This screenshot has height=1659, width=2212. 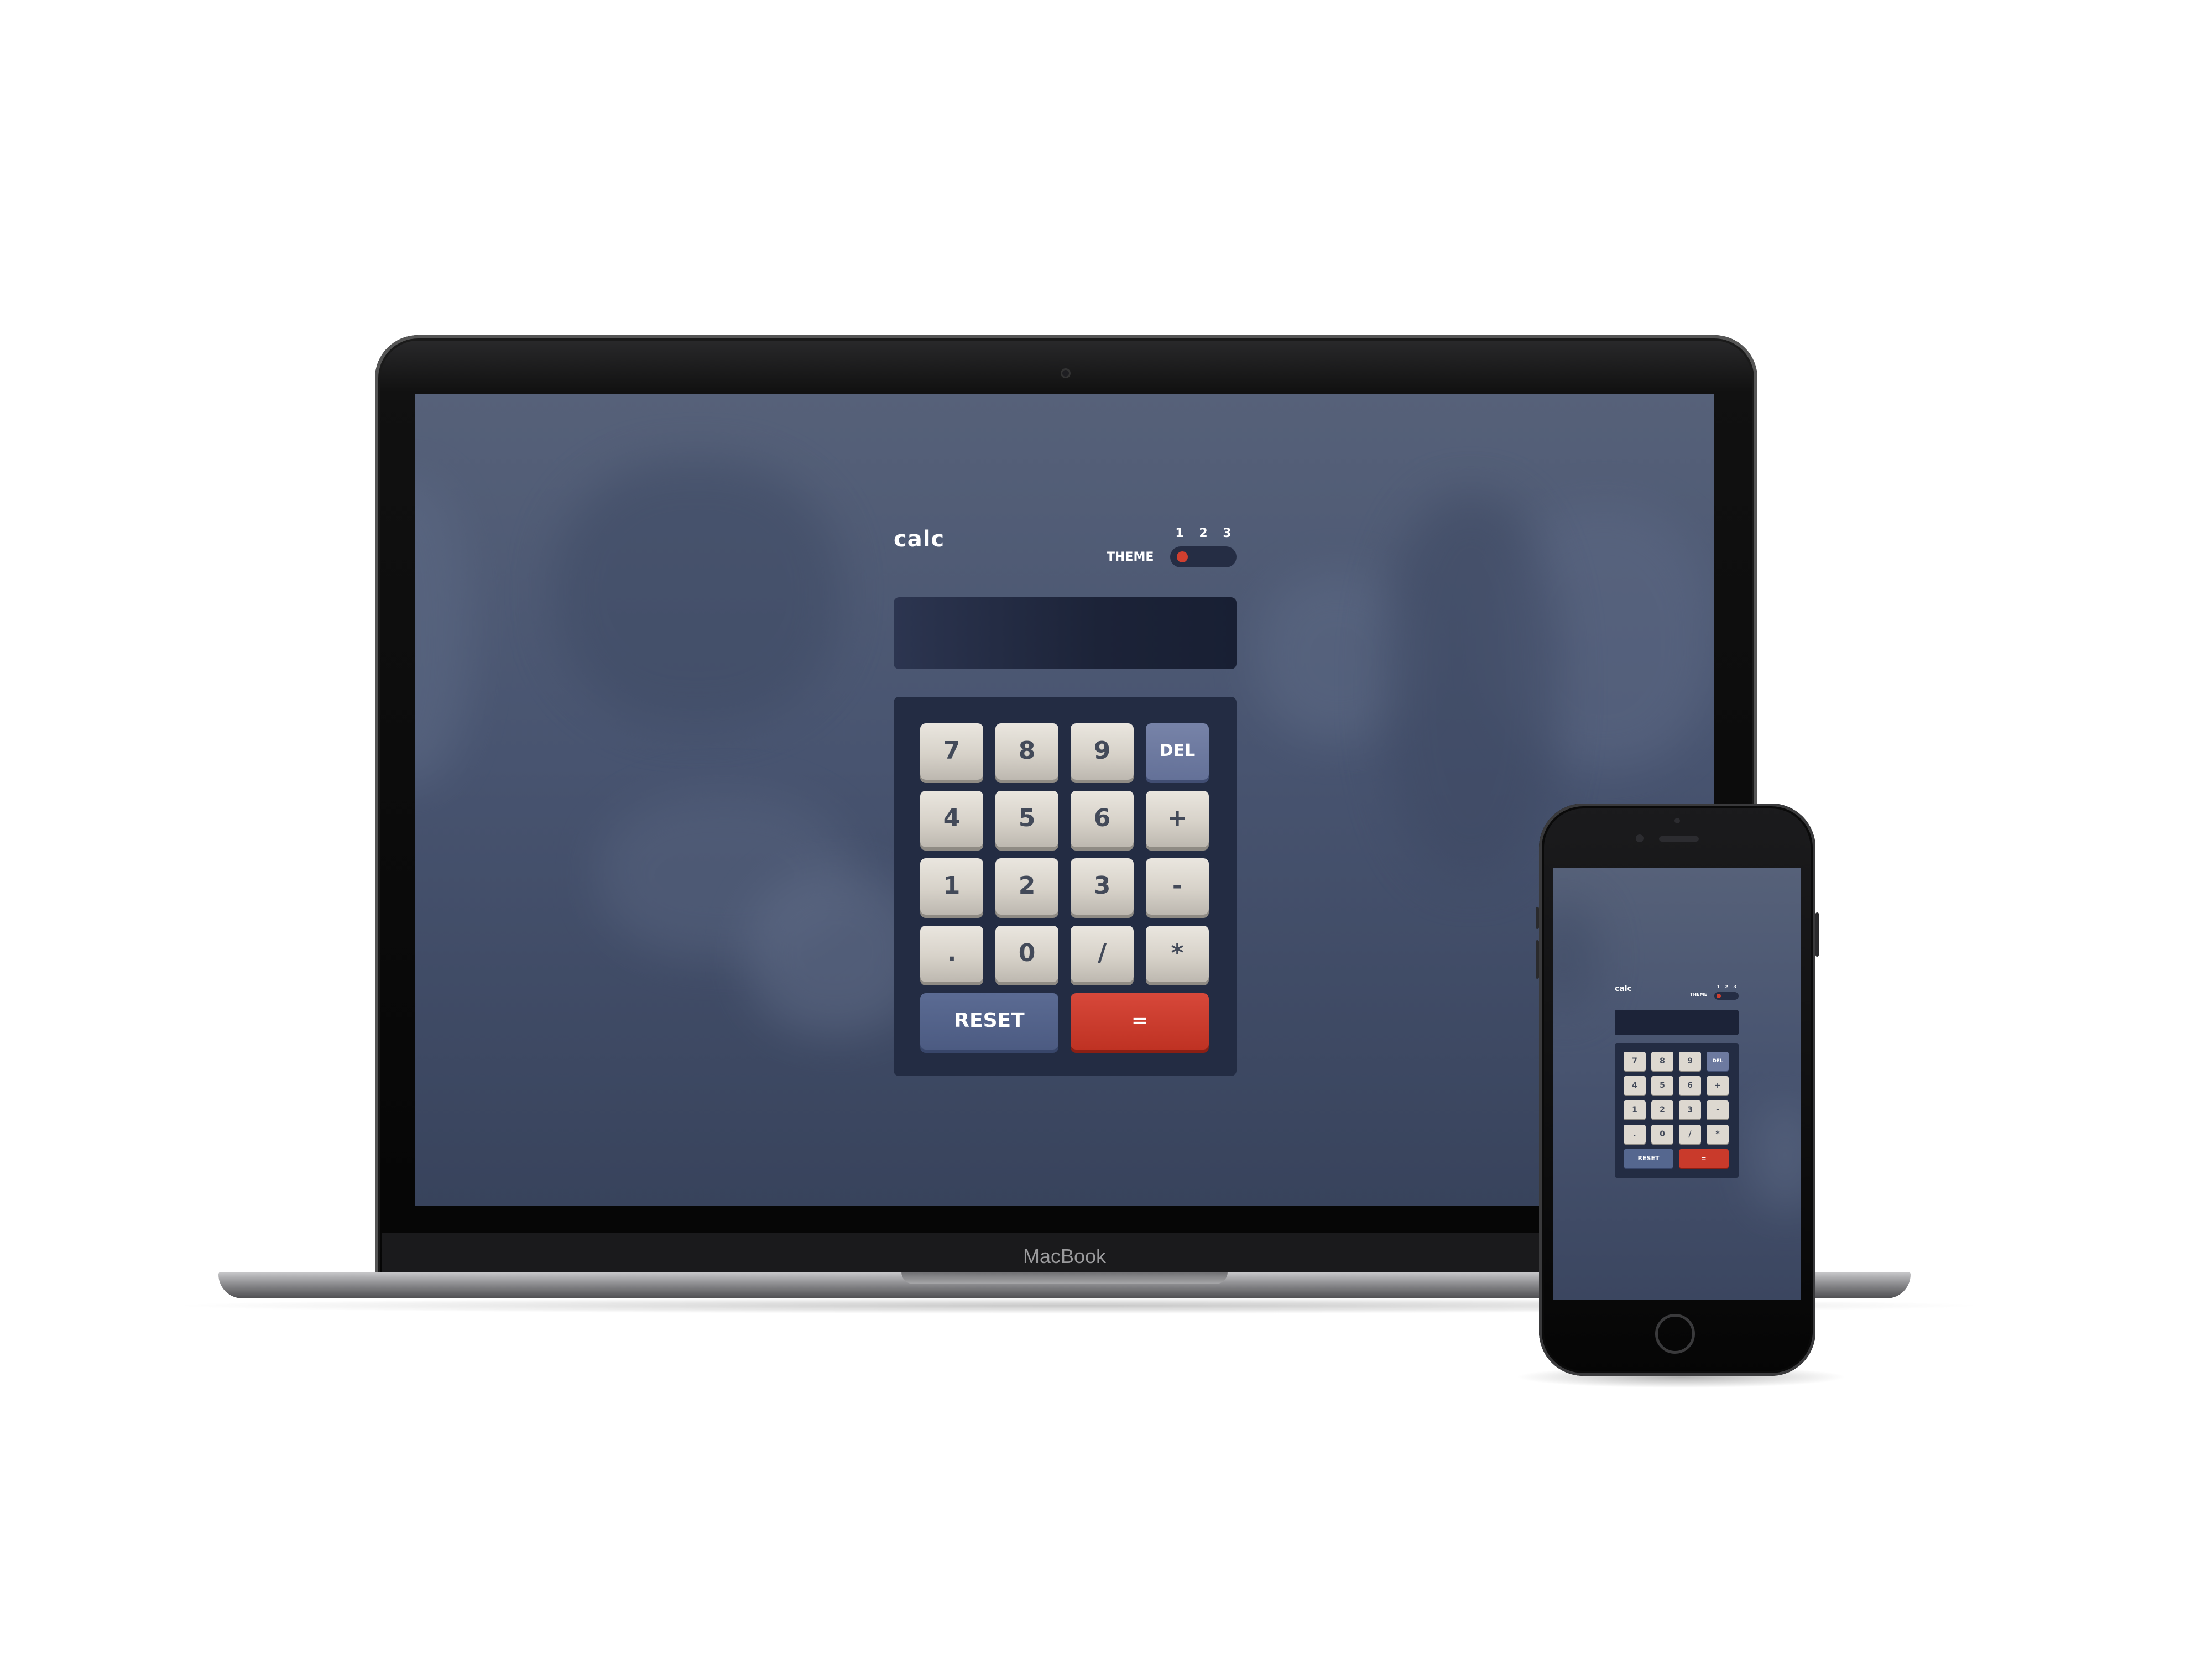 What do you see at coordinates (1704, 1159) in the screenshot?
I see `mobile-equals-button: =` at bounding box center [1704, 1159].